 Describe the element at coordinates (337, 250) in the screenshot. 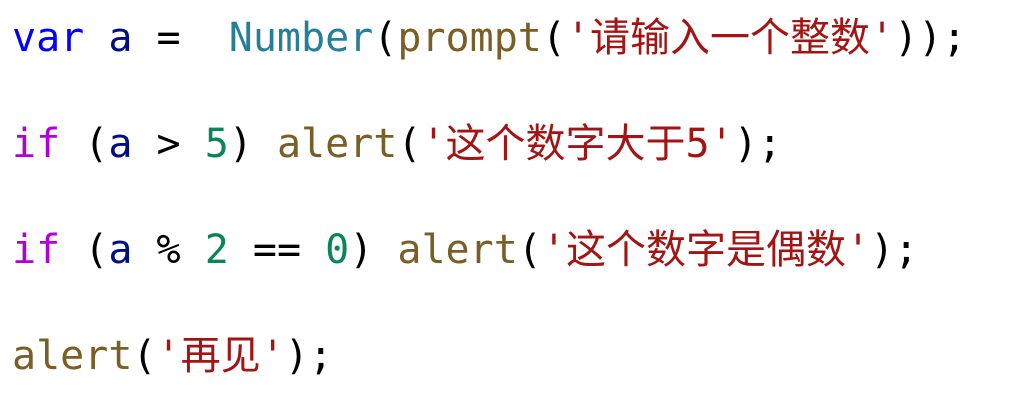

I see `number-literal: 0` at that location.